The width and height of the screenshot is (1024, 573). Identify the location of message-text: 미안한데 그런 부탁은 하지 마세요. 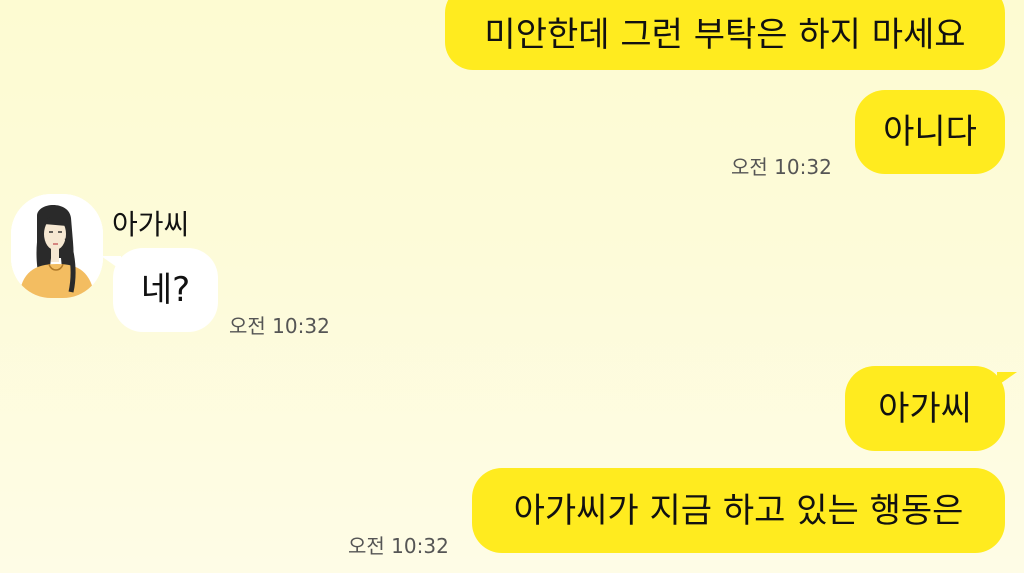
(725, 34).